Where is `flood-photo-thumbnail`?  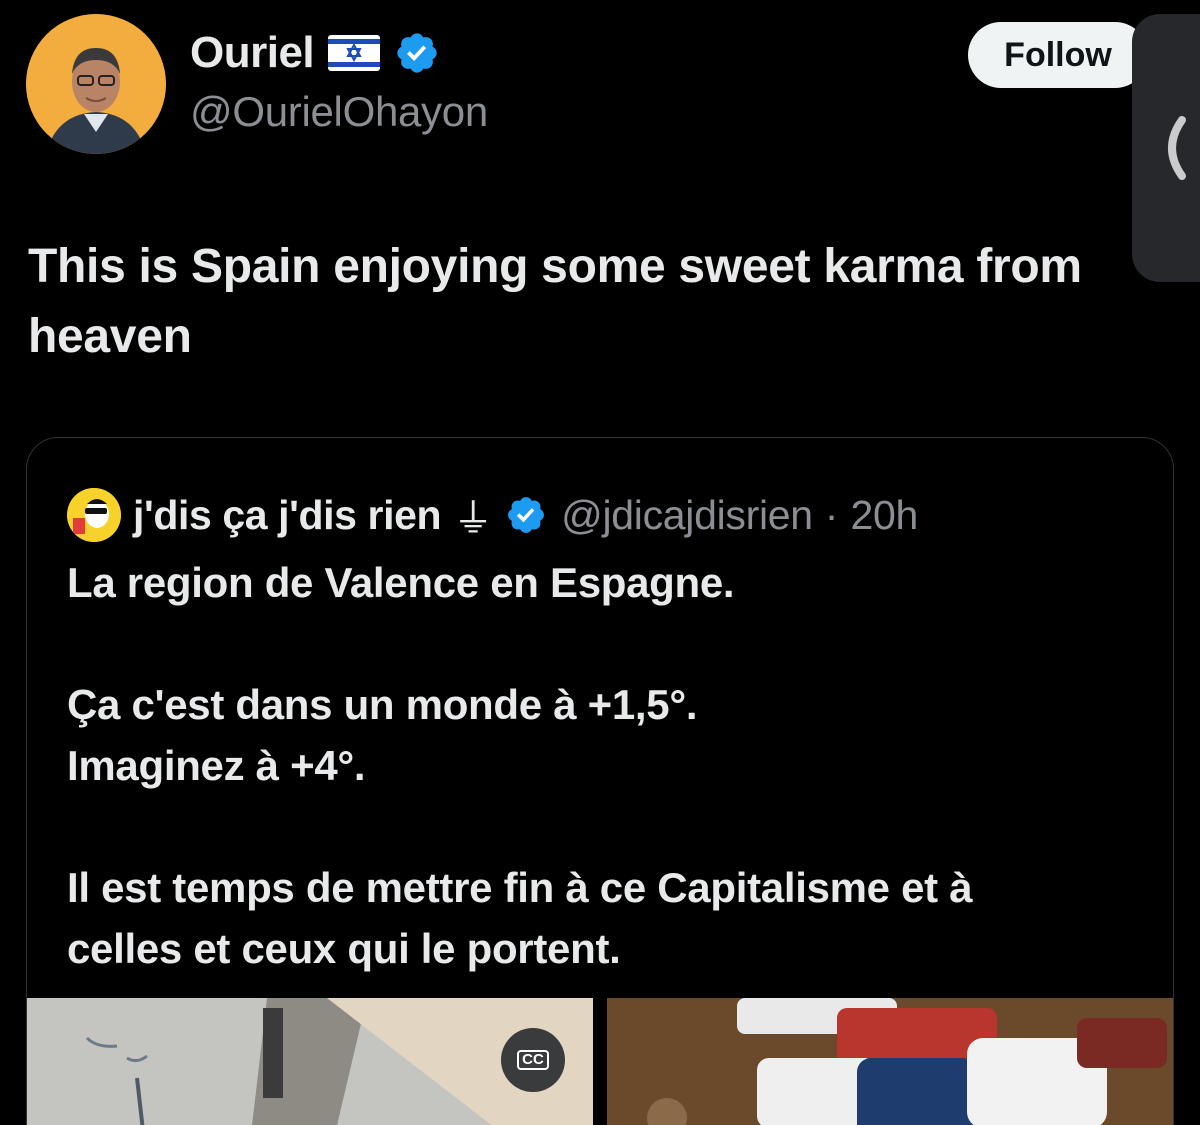 flood-photo-thumbnail is located at coordinates (890, 1061).